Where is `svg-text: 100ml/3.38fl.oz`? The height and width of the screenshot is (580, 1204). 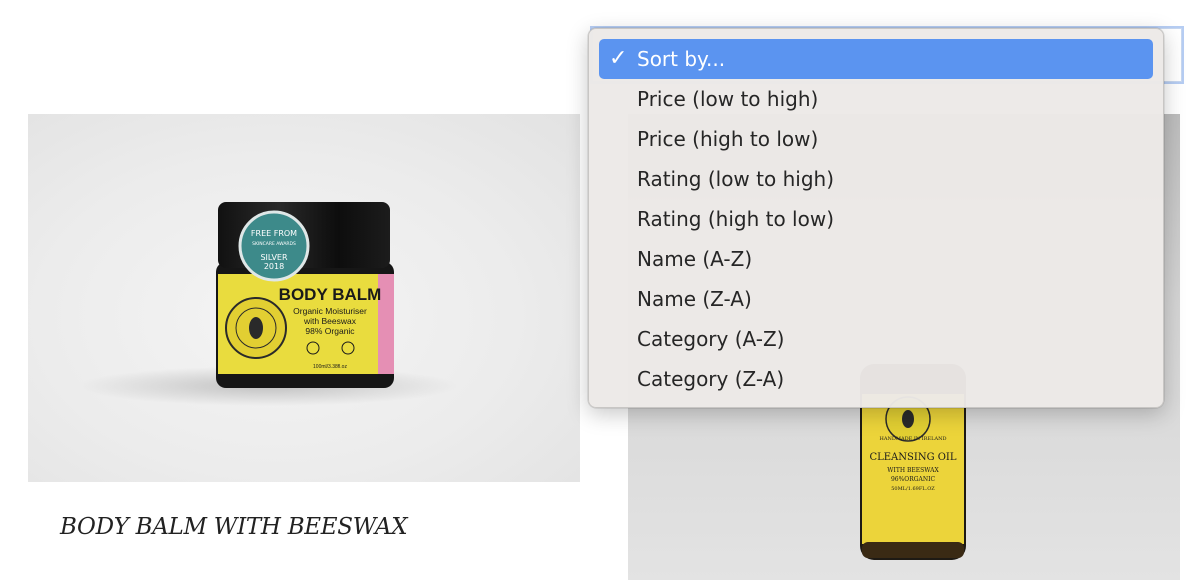
svg-text: 100ml/3.38fl.oz is located at coordinates (330, 367).